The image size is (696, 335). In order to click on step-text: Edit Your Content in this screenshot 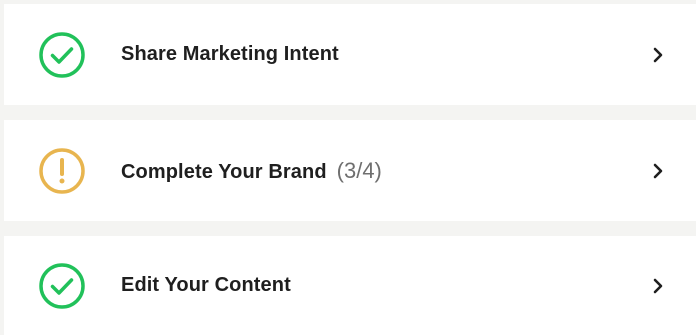, I will do `click(206, 285)`.